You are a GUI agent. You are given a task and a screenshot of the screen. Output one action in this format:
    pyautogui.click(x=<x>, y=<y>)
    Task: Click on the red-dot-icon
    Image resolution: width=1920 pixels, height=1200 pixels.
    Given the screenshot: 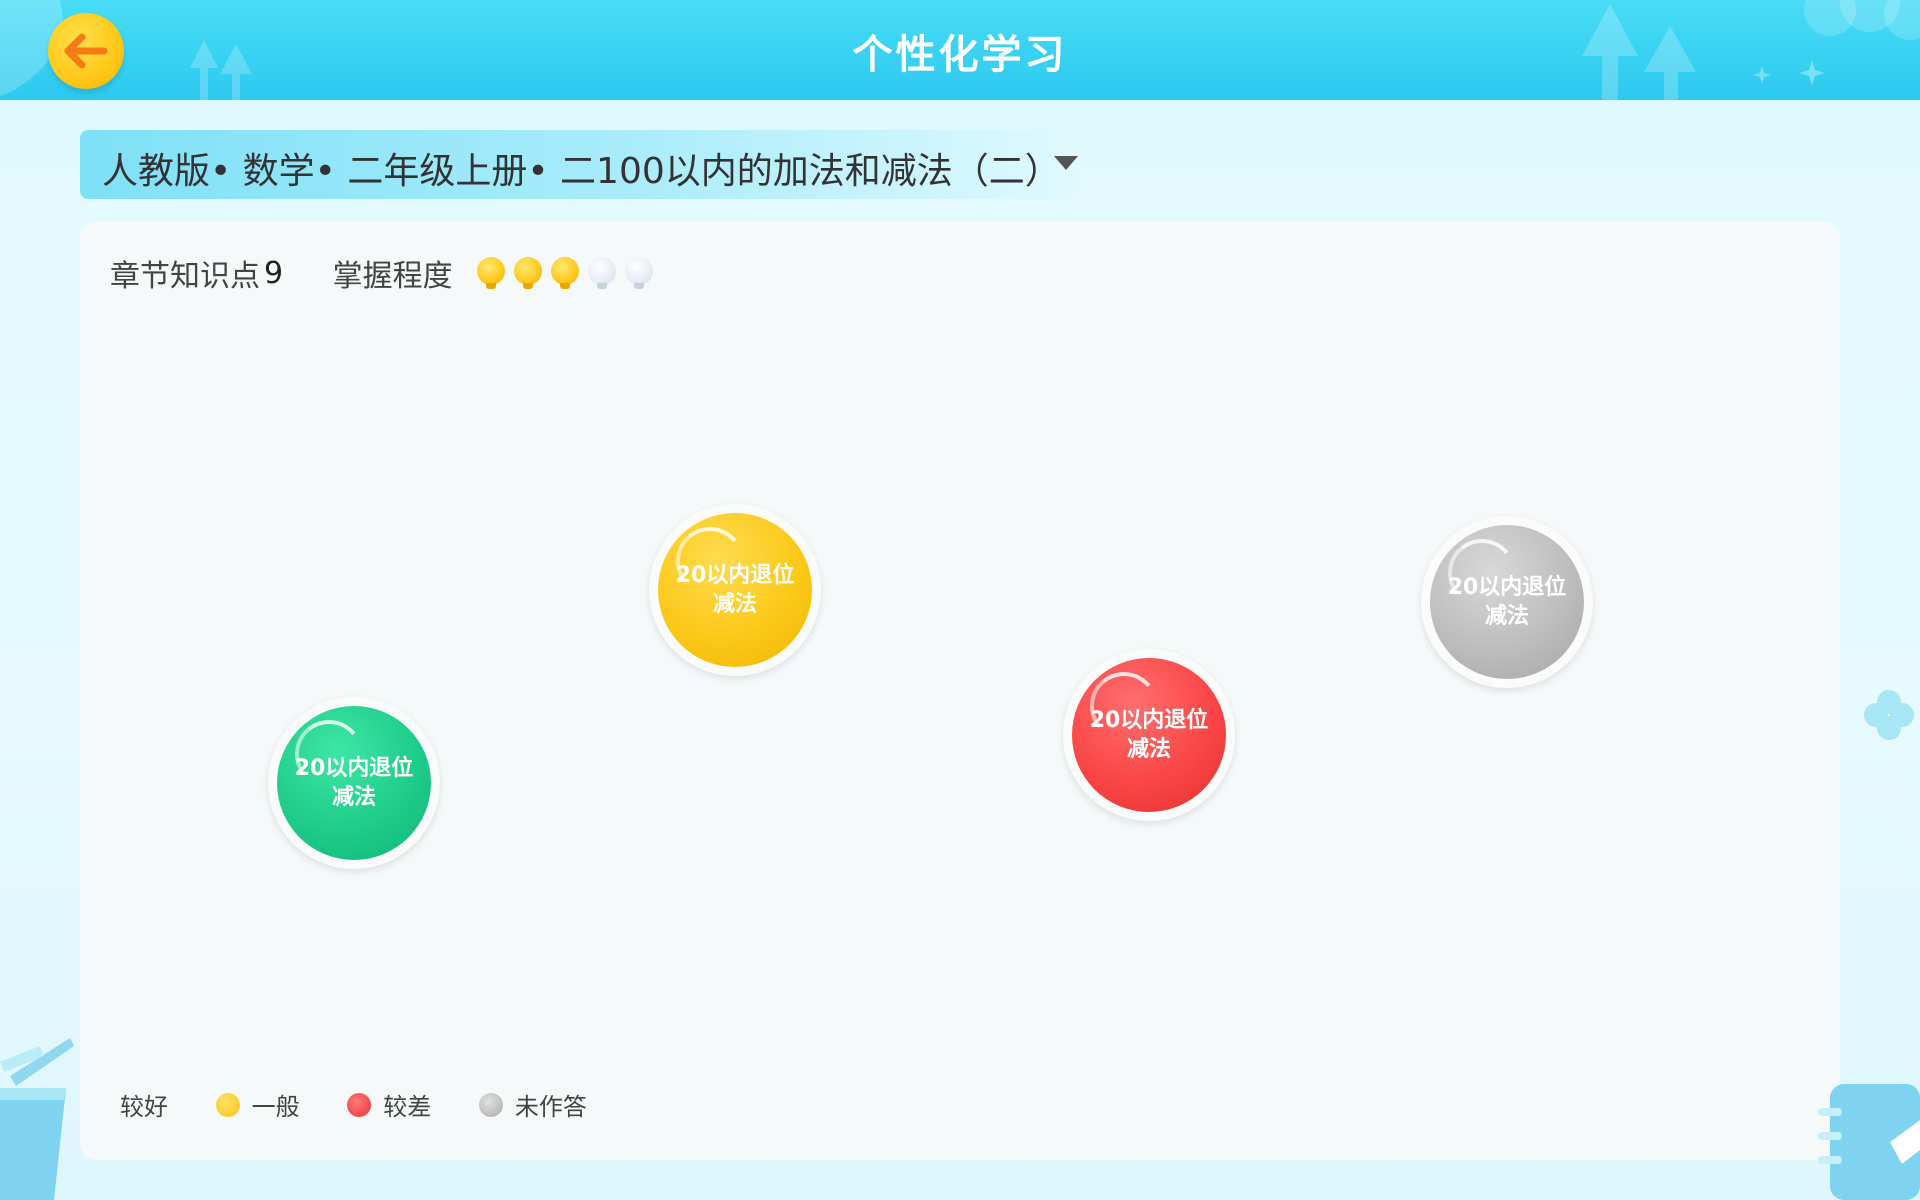 What is the action you would take?
    pyautogui.click(x=359, y=1104)
    